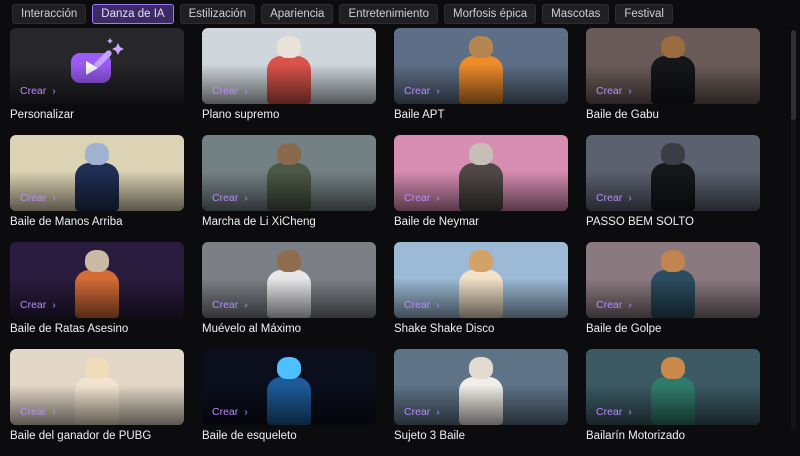  I want to click on tab-danza-de-ia: Danza de IA, so click(133, 14).